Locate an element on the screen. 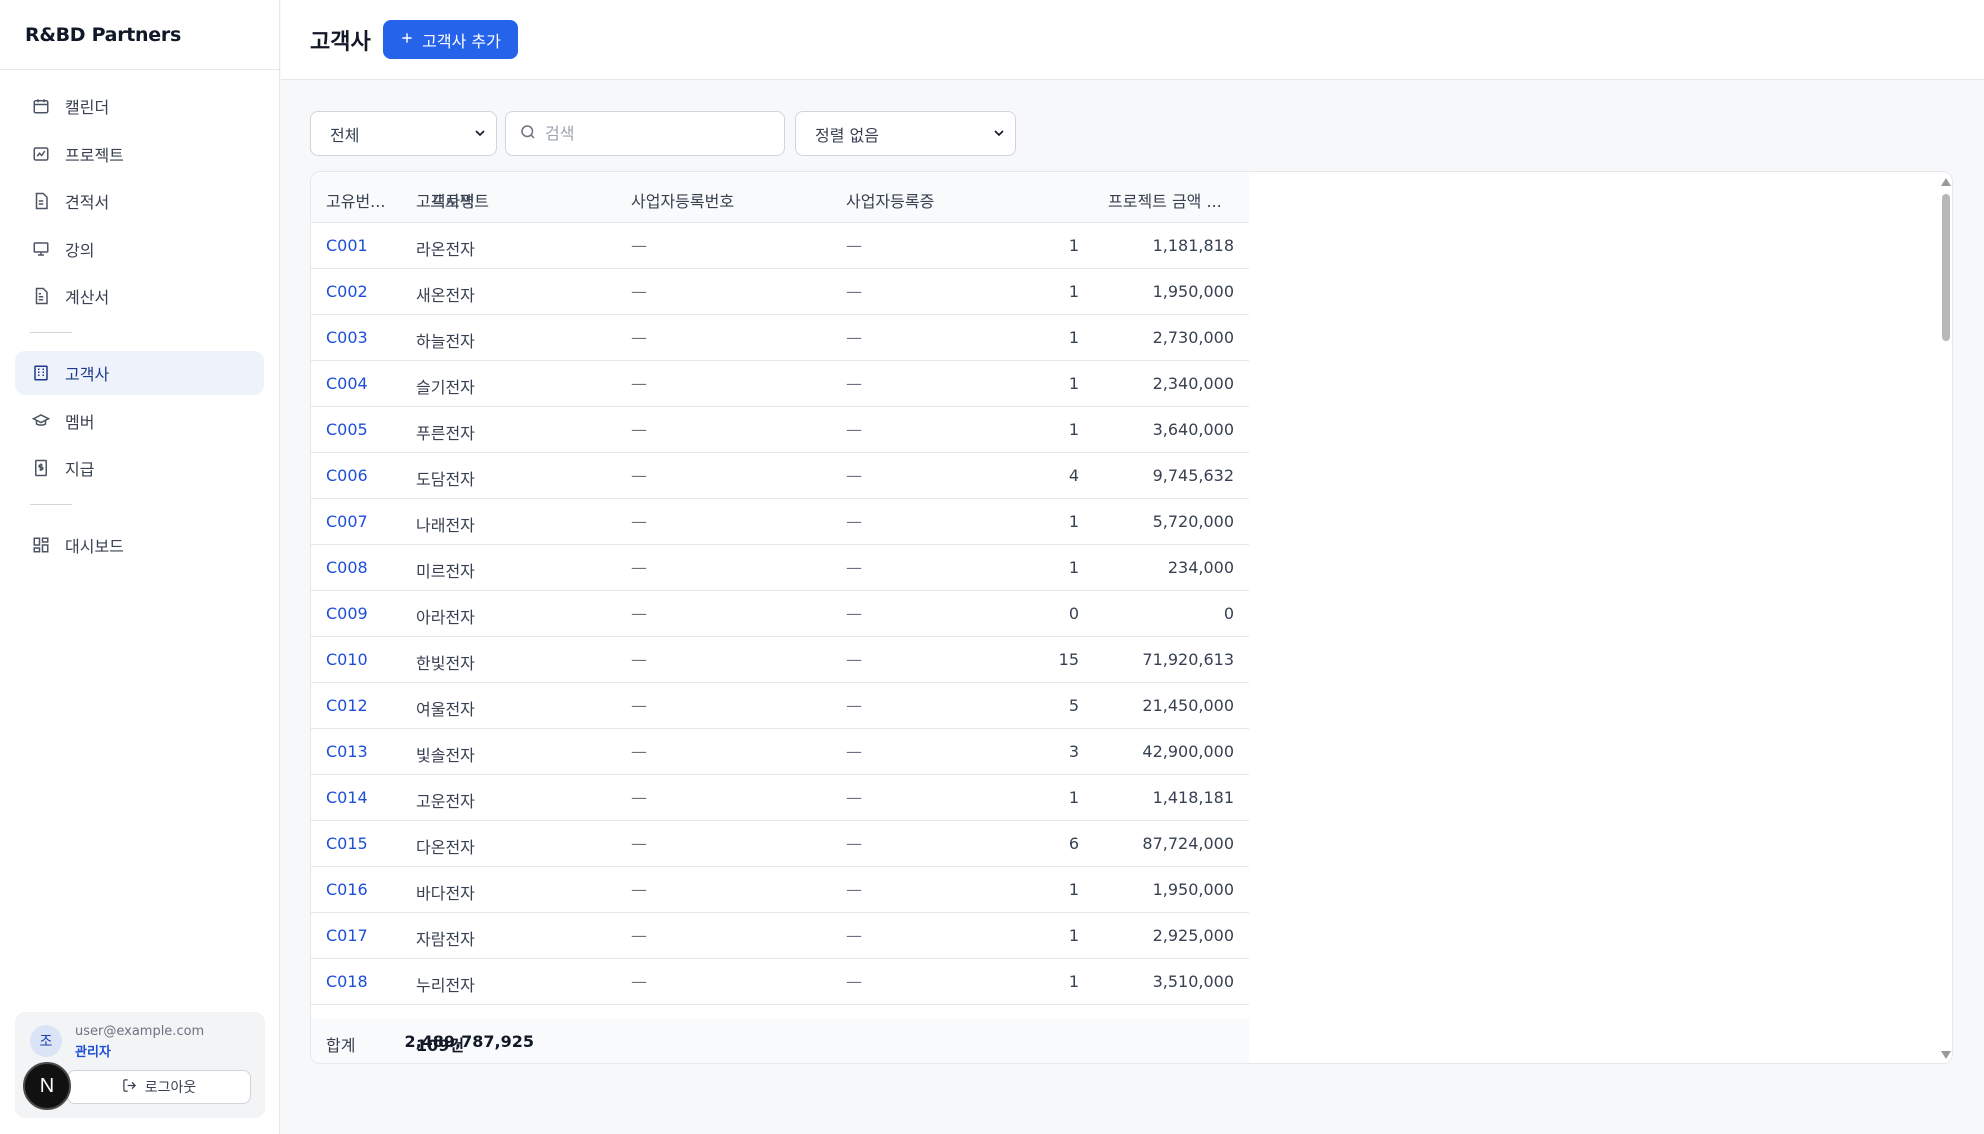 The height and width of the screenshot is (1134, 1984). client-name: 고운전자 is located at coordinates (445, 801).